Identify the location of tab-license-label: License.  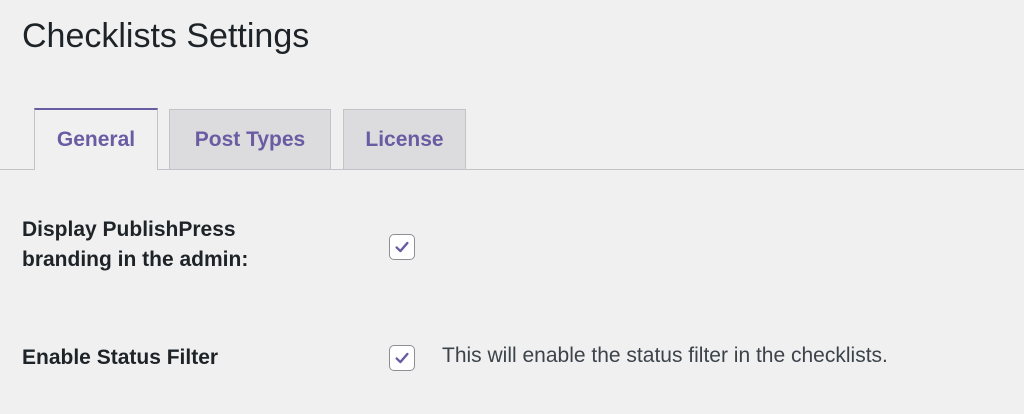
(404, 139).